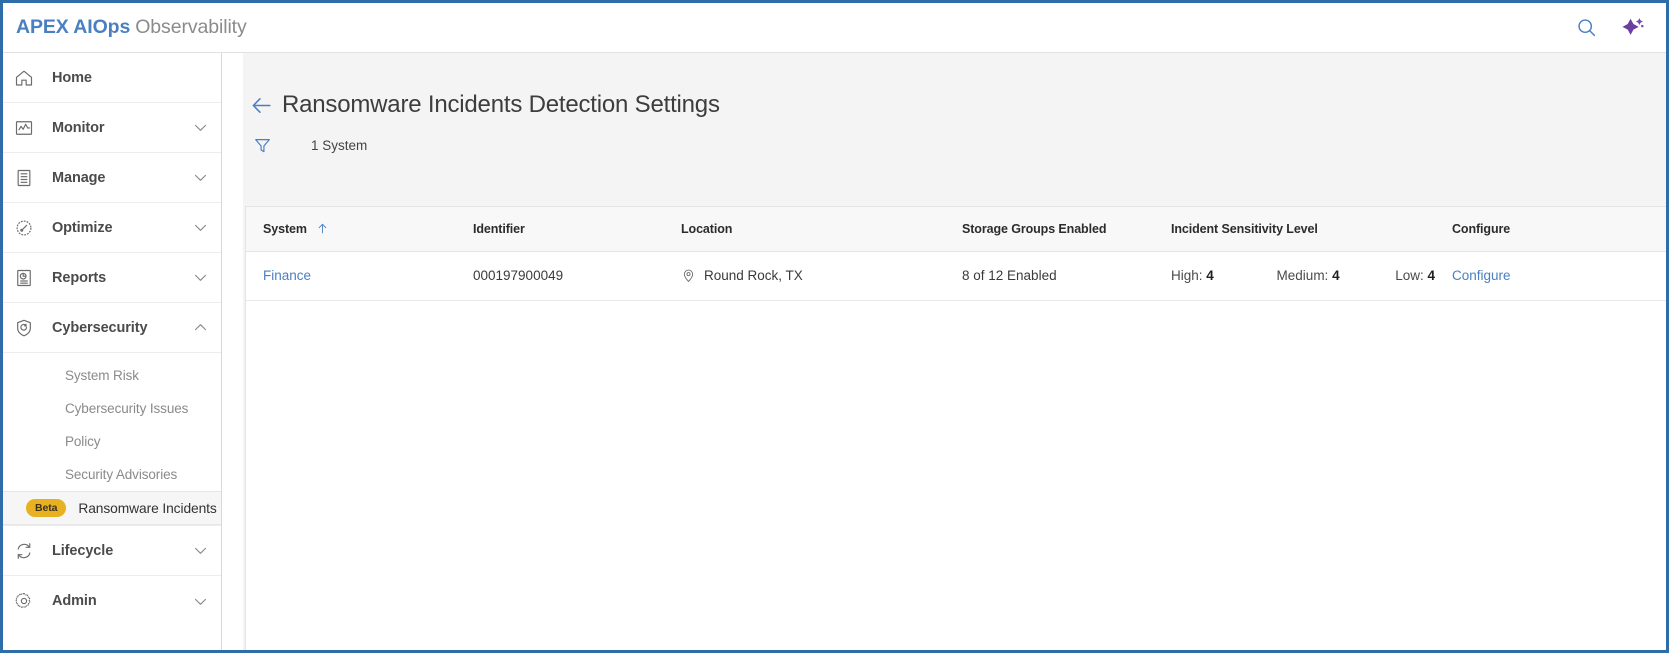 Image resolution: width=1669 pixels, height=653 pixels. What do you see at coordinates (1632, 27) in the screenshot?
I see `sparkle-icon` at bounding box center [1632, 27].